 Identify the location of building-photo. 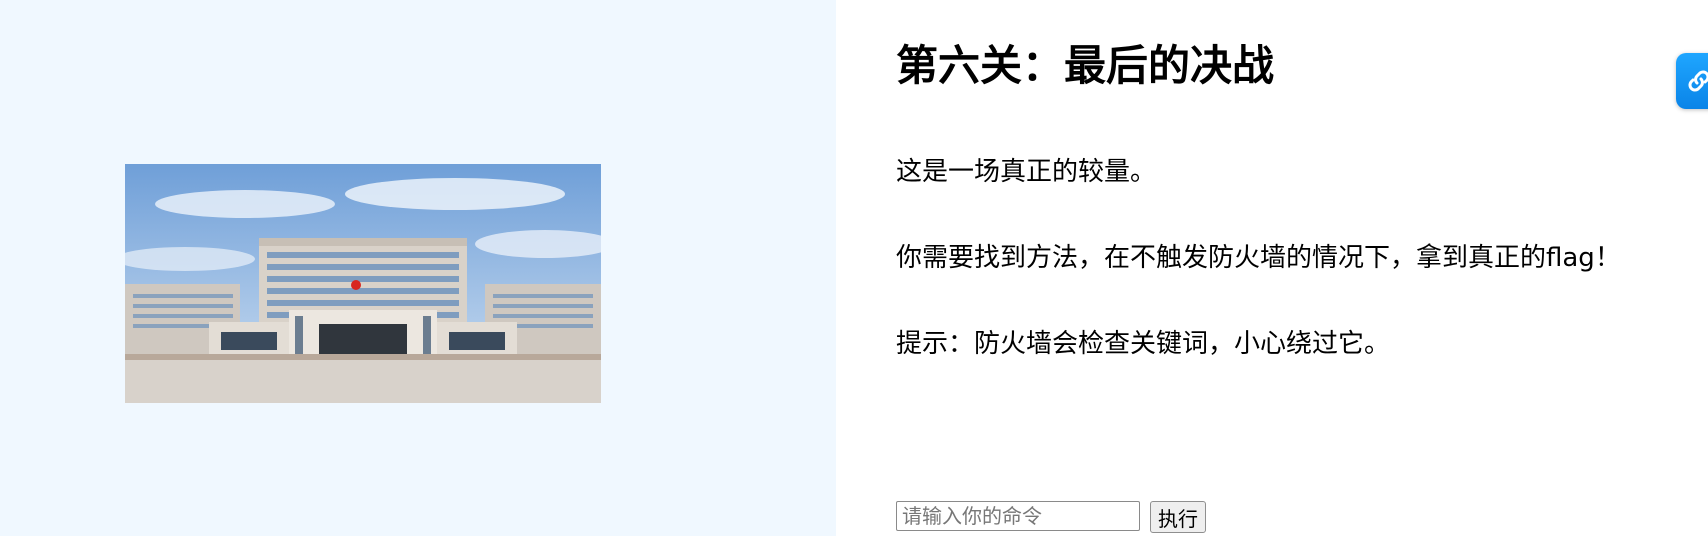
(363, 283).